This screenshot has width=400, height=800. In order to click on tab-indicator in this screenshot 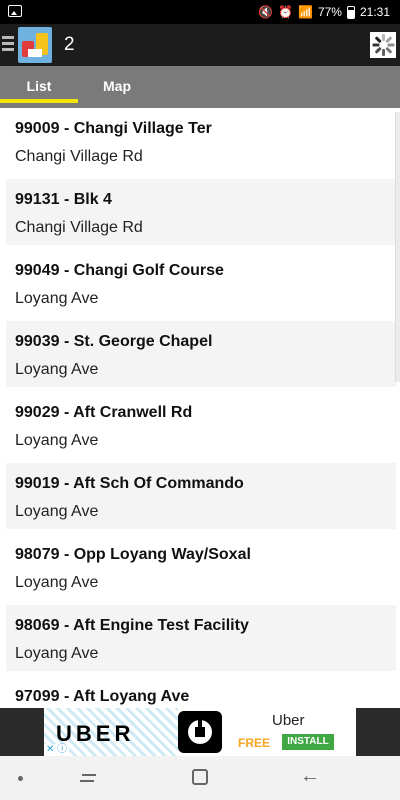, I will do `click(39, 101)`.